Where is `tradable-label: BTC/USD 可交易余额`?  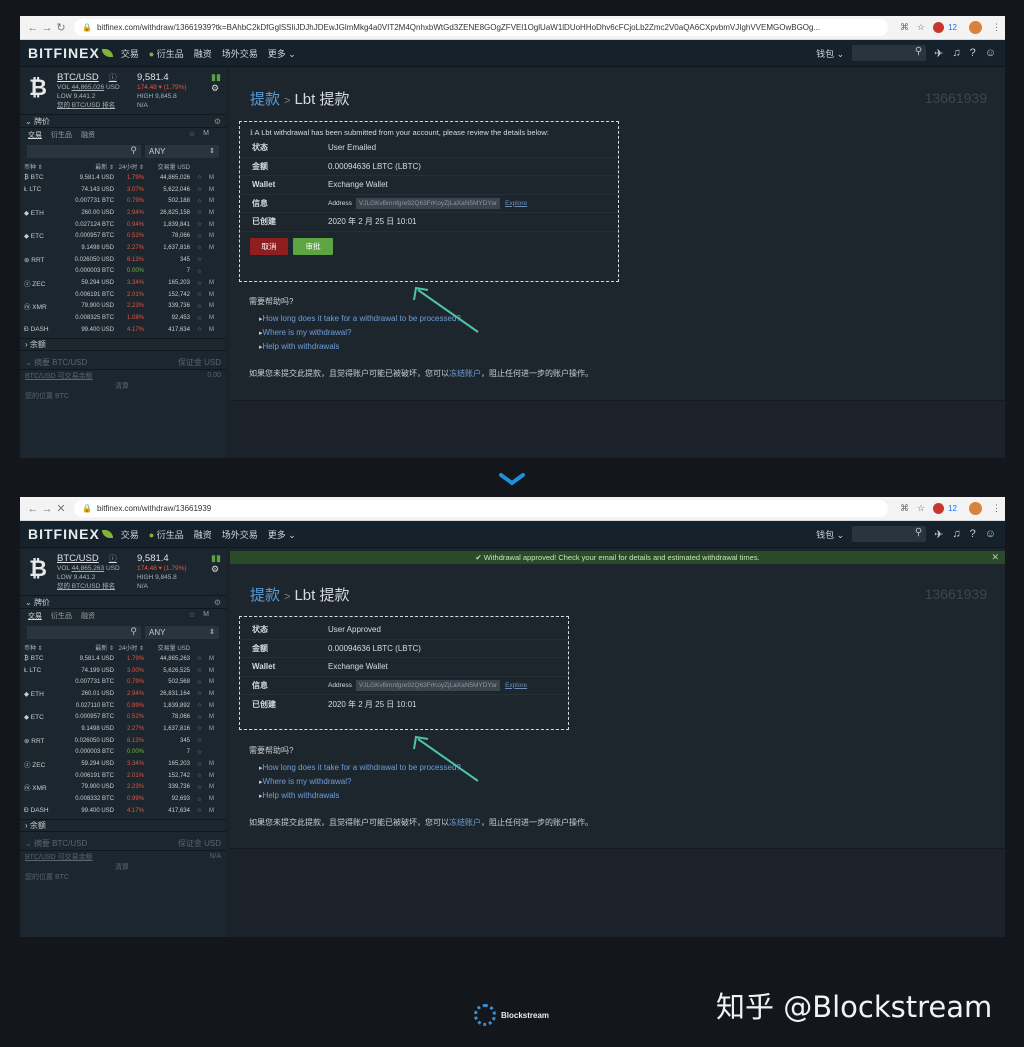
tradable-label: BTC/USD 可交易余额 is located at coordinates (59, 376).